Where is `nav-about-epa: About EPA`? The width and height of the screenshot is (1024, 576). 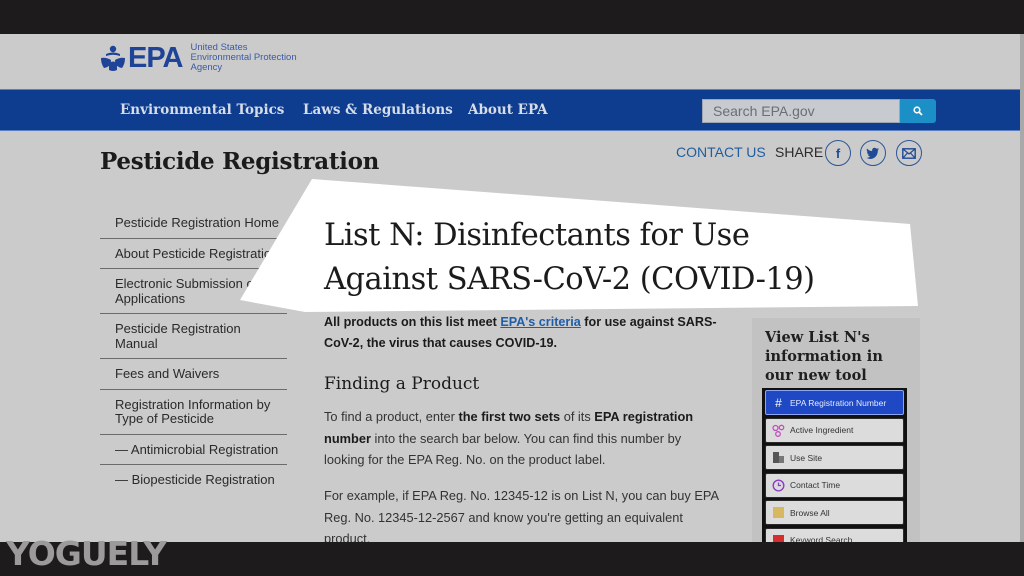
nav-about-epa: About EPA is located at coordinates (508, 110).